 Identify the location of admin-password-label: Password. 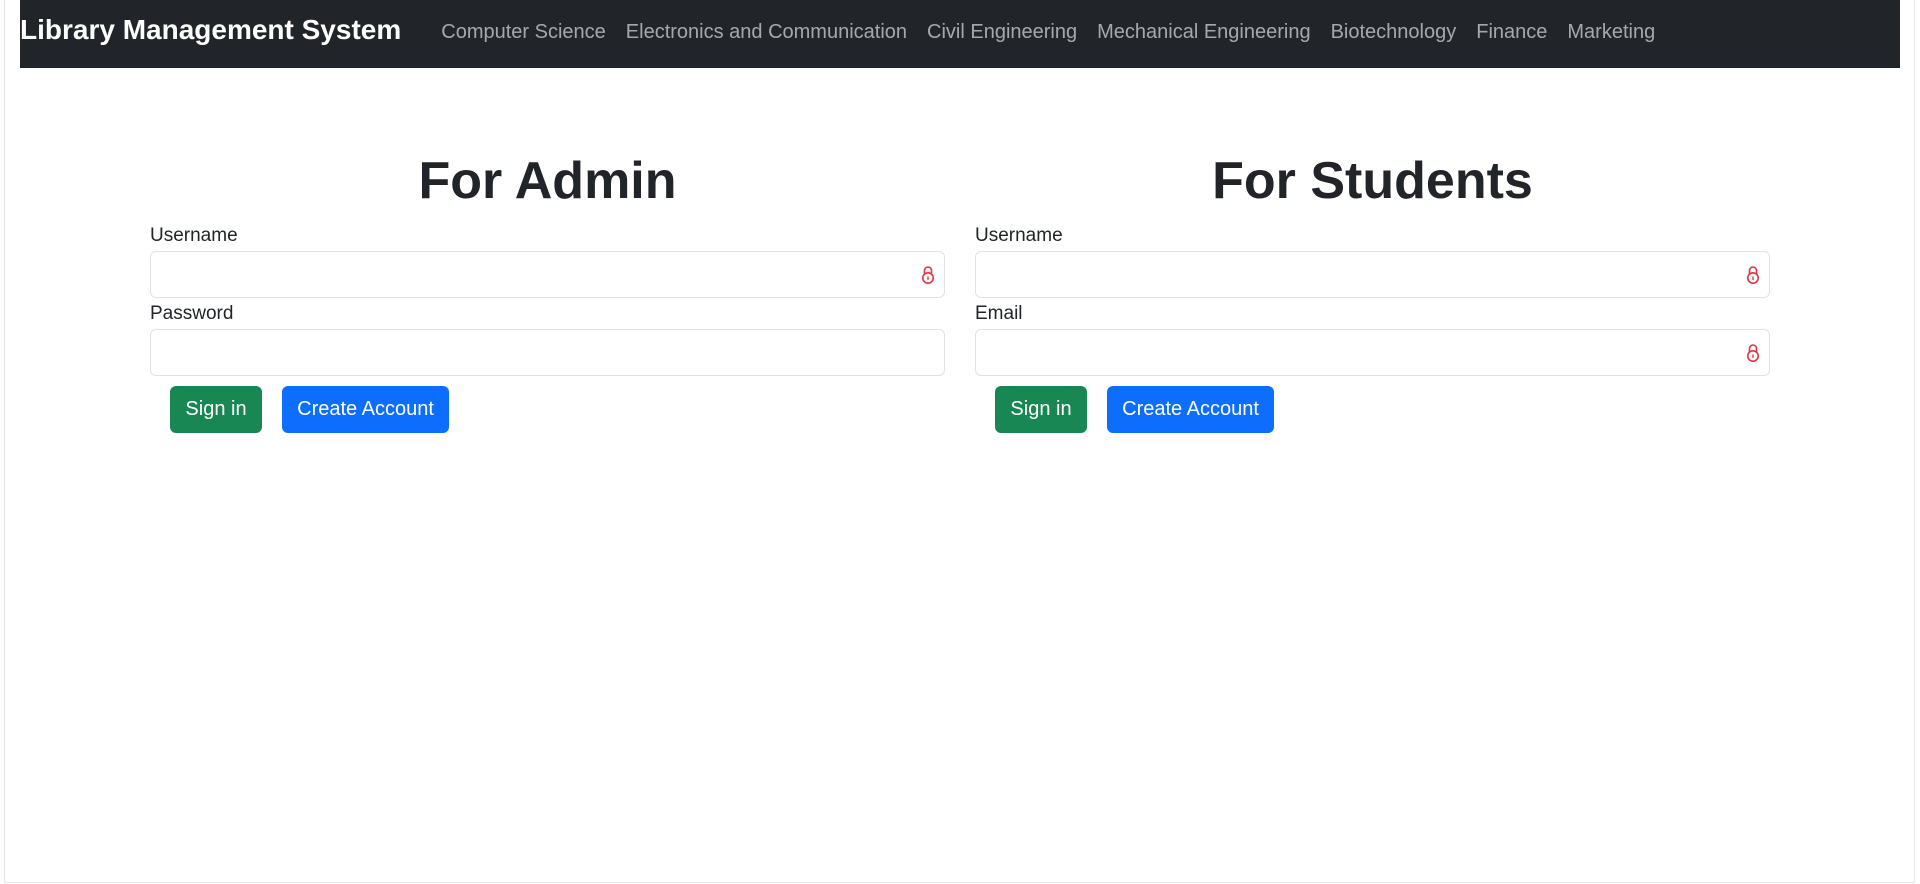
(192, 313).